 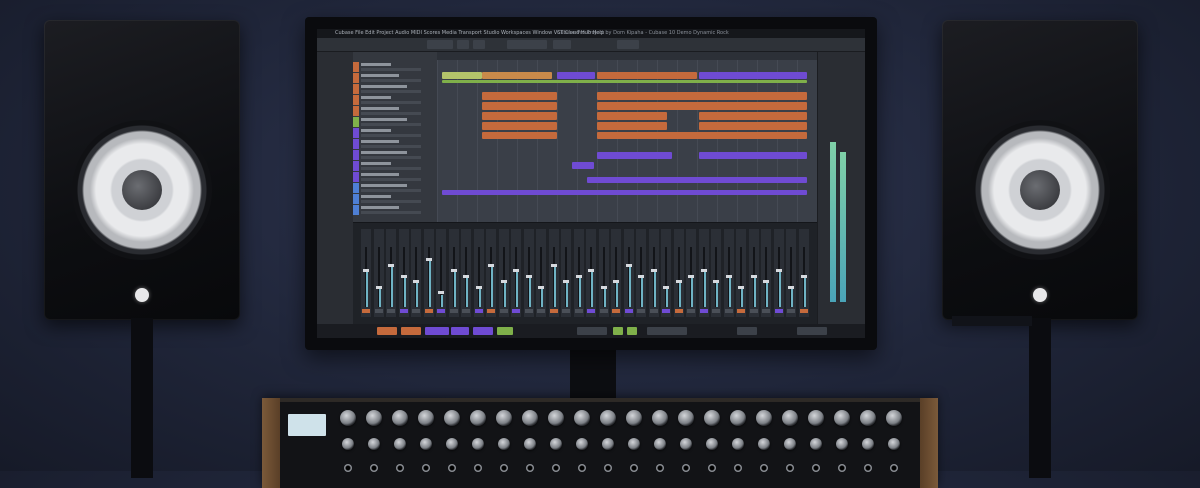 What do you see at coordinates (391, 102) in the screenshot?
I see `track-controls` at bounding box center [391, 102].